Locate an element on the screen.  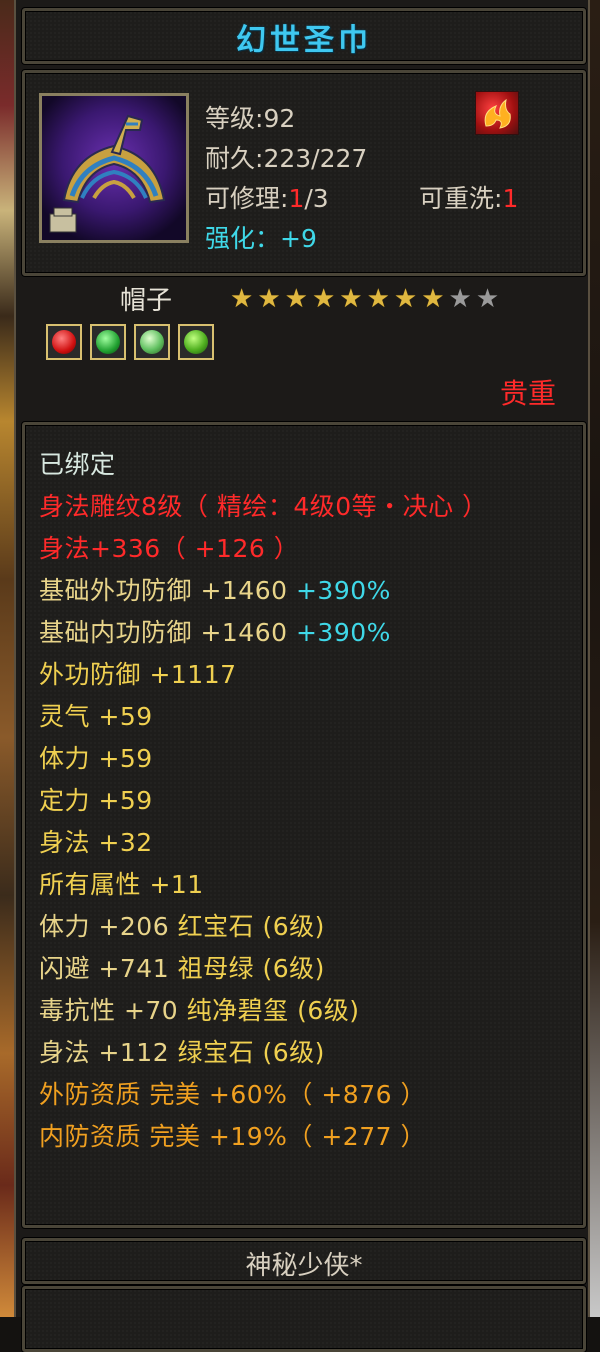
property-line: 外防资质 完美 +60%（ +876 ） is located at coordinates (232, 1093).